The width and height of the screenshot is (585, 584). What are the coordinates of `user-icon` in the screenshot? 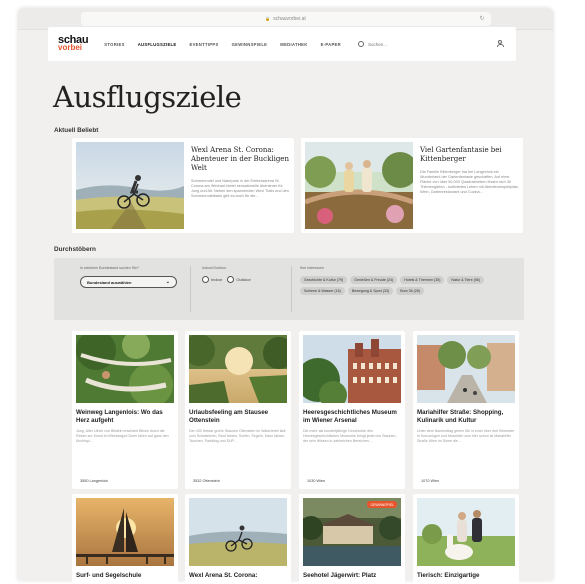 It's located at (500, 44).